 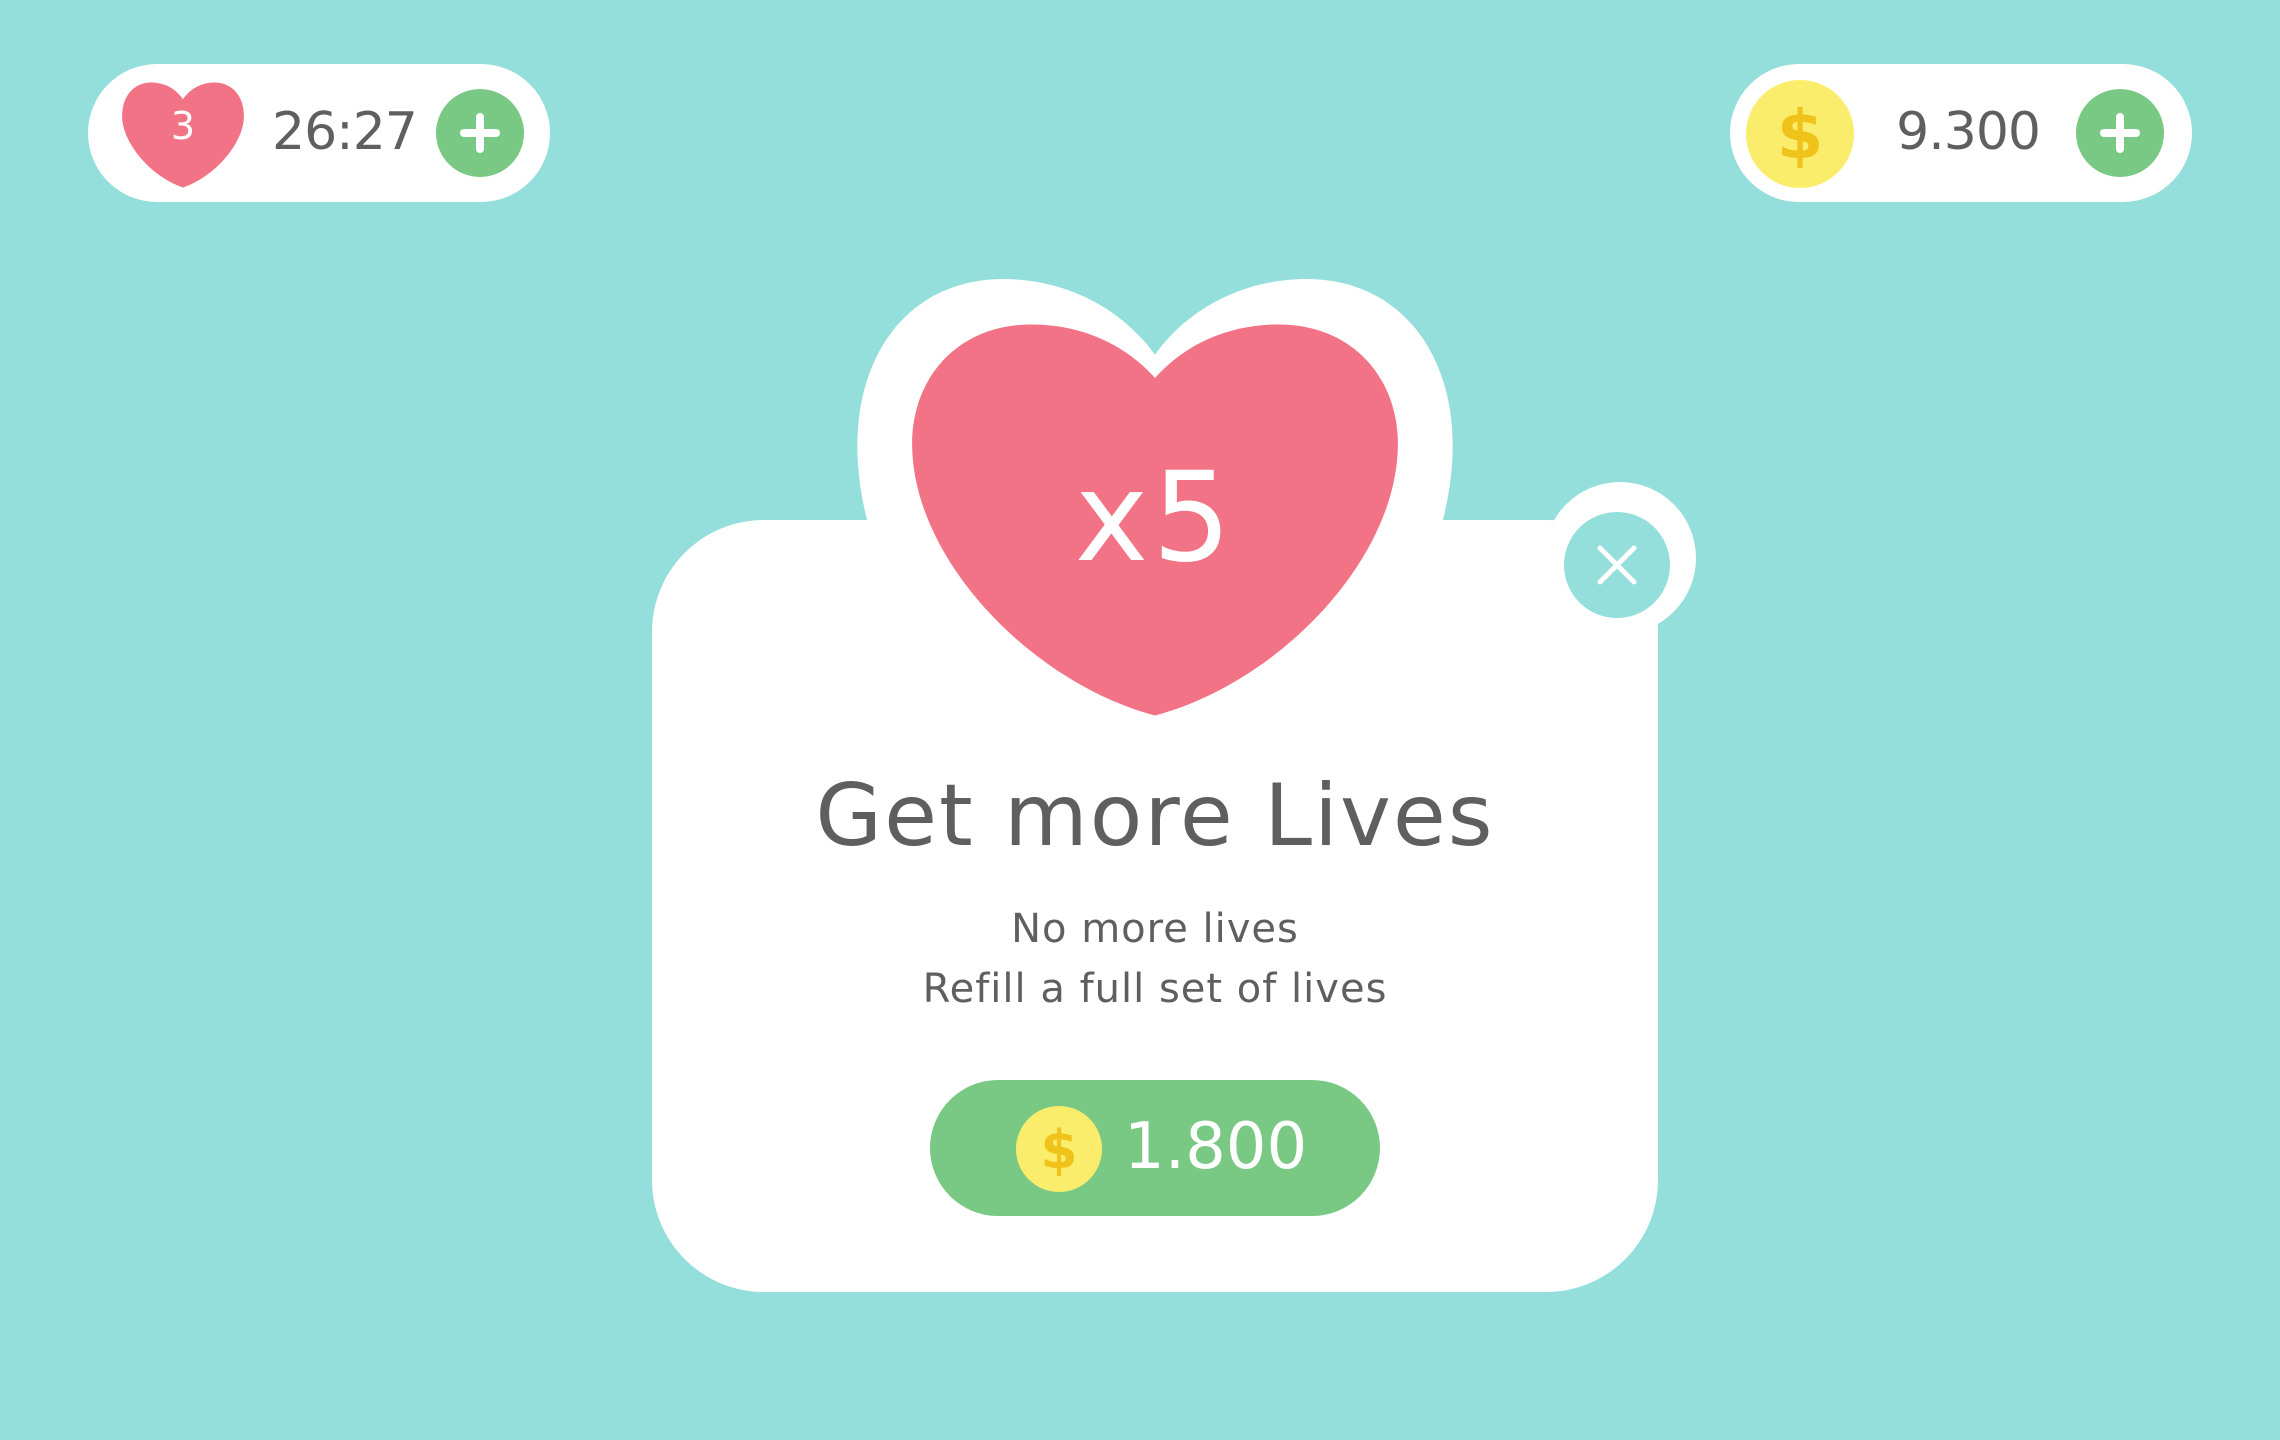 I want to click on heart-icon: 3, so click(x=183, y=135).